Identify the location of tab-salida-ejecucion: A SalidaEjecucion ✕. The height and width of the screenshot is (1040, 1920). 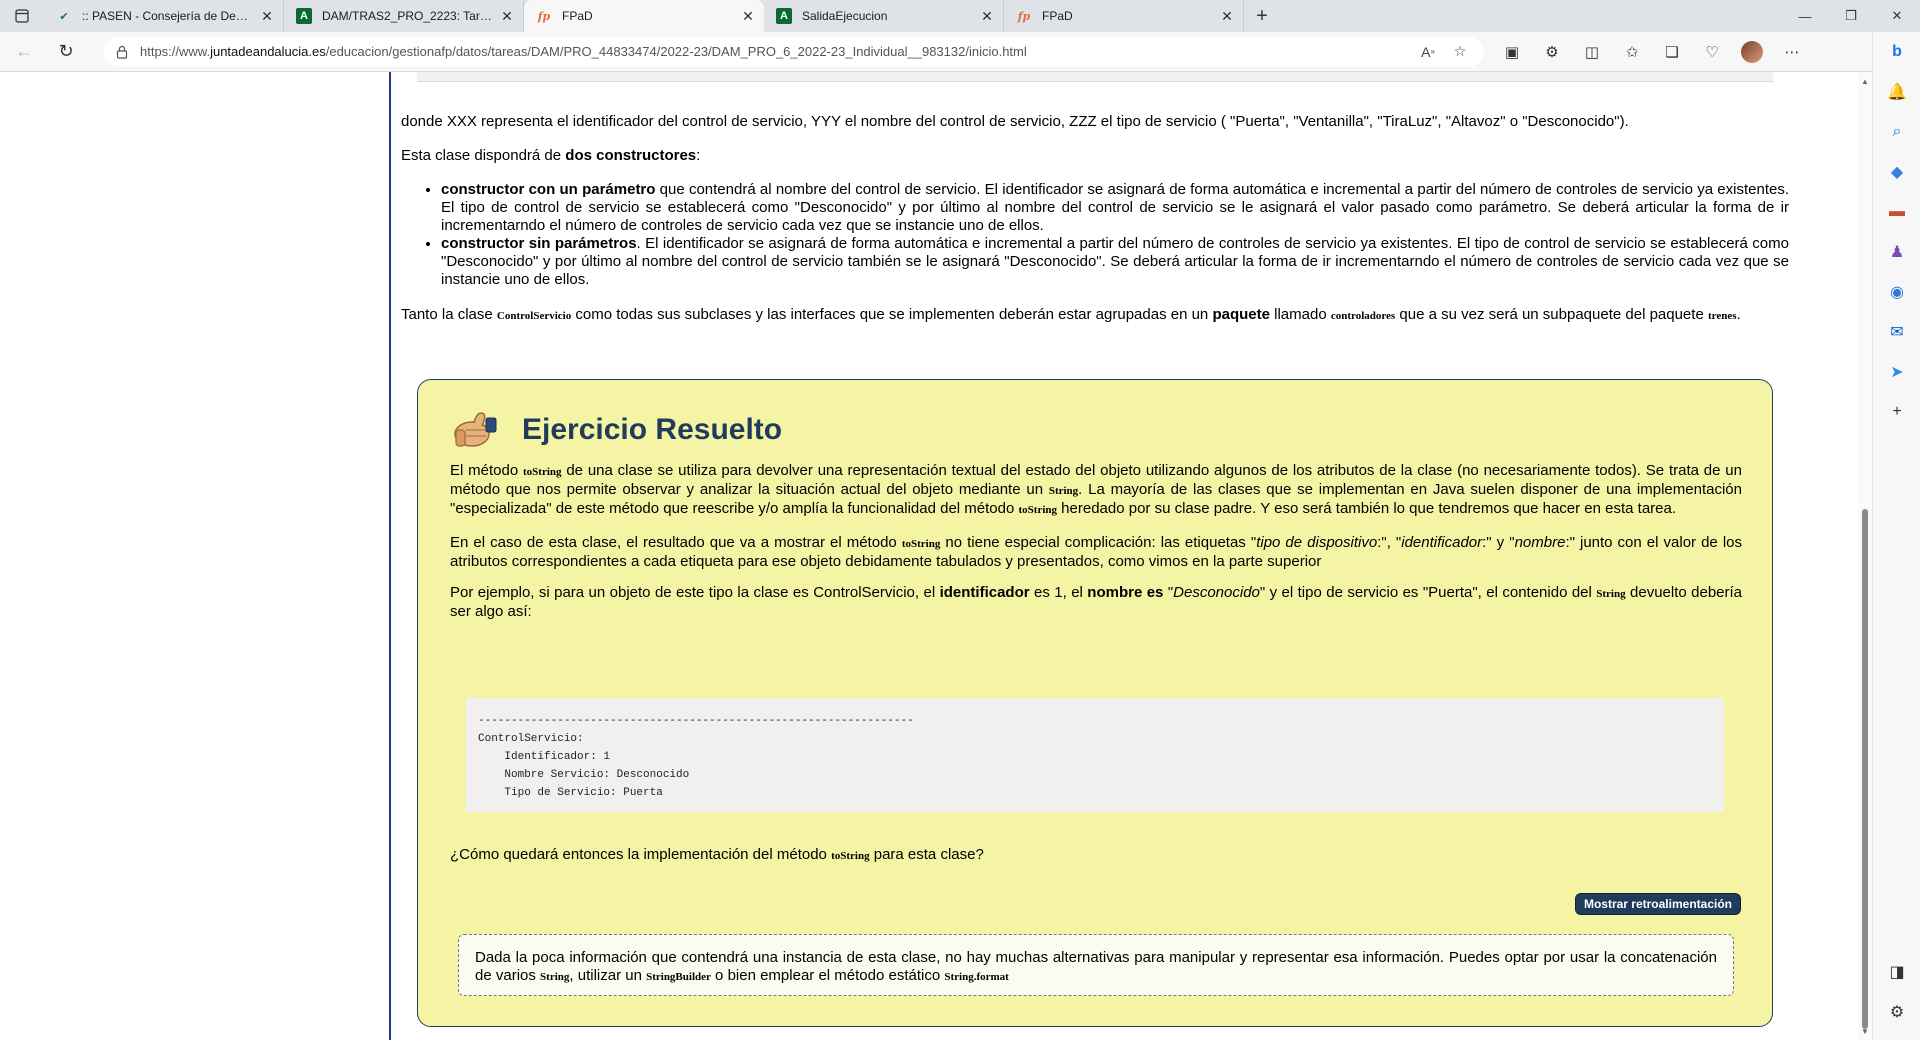
(884, 16).